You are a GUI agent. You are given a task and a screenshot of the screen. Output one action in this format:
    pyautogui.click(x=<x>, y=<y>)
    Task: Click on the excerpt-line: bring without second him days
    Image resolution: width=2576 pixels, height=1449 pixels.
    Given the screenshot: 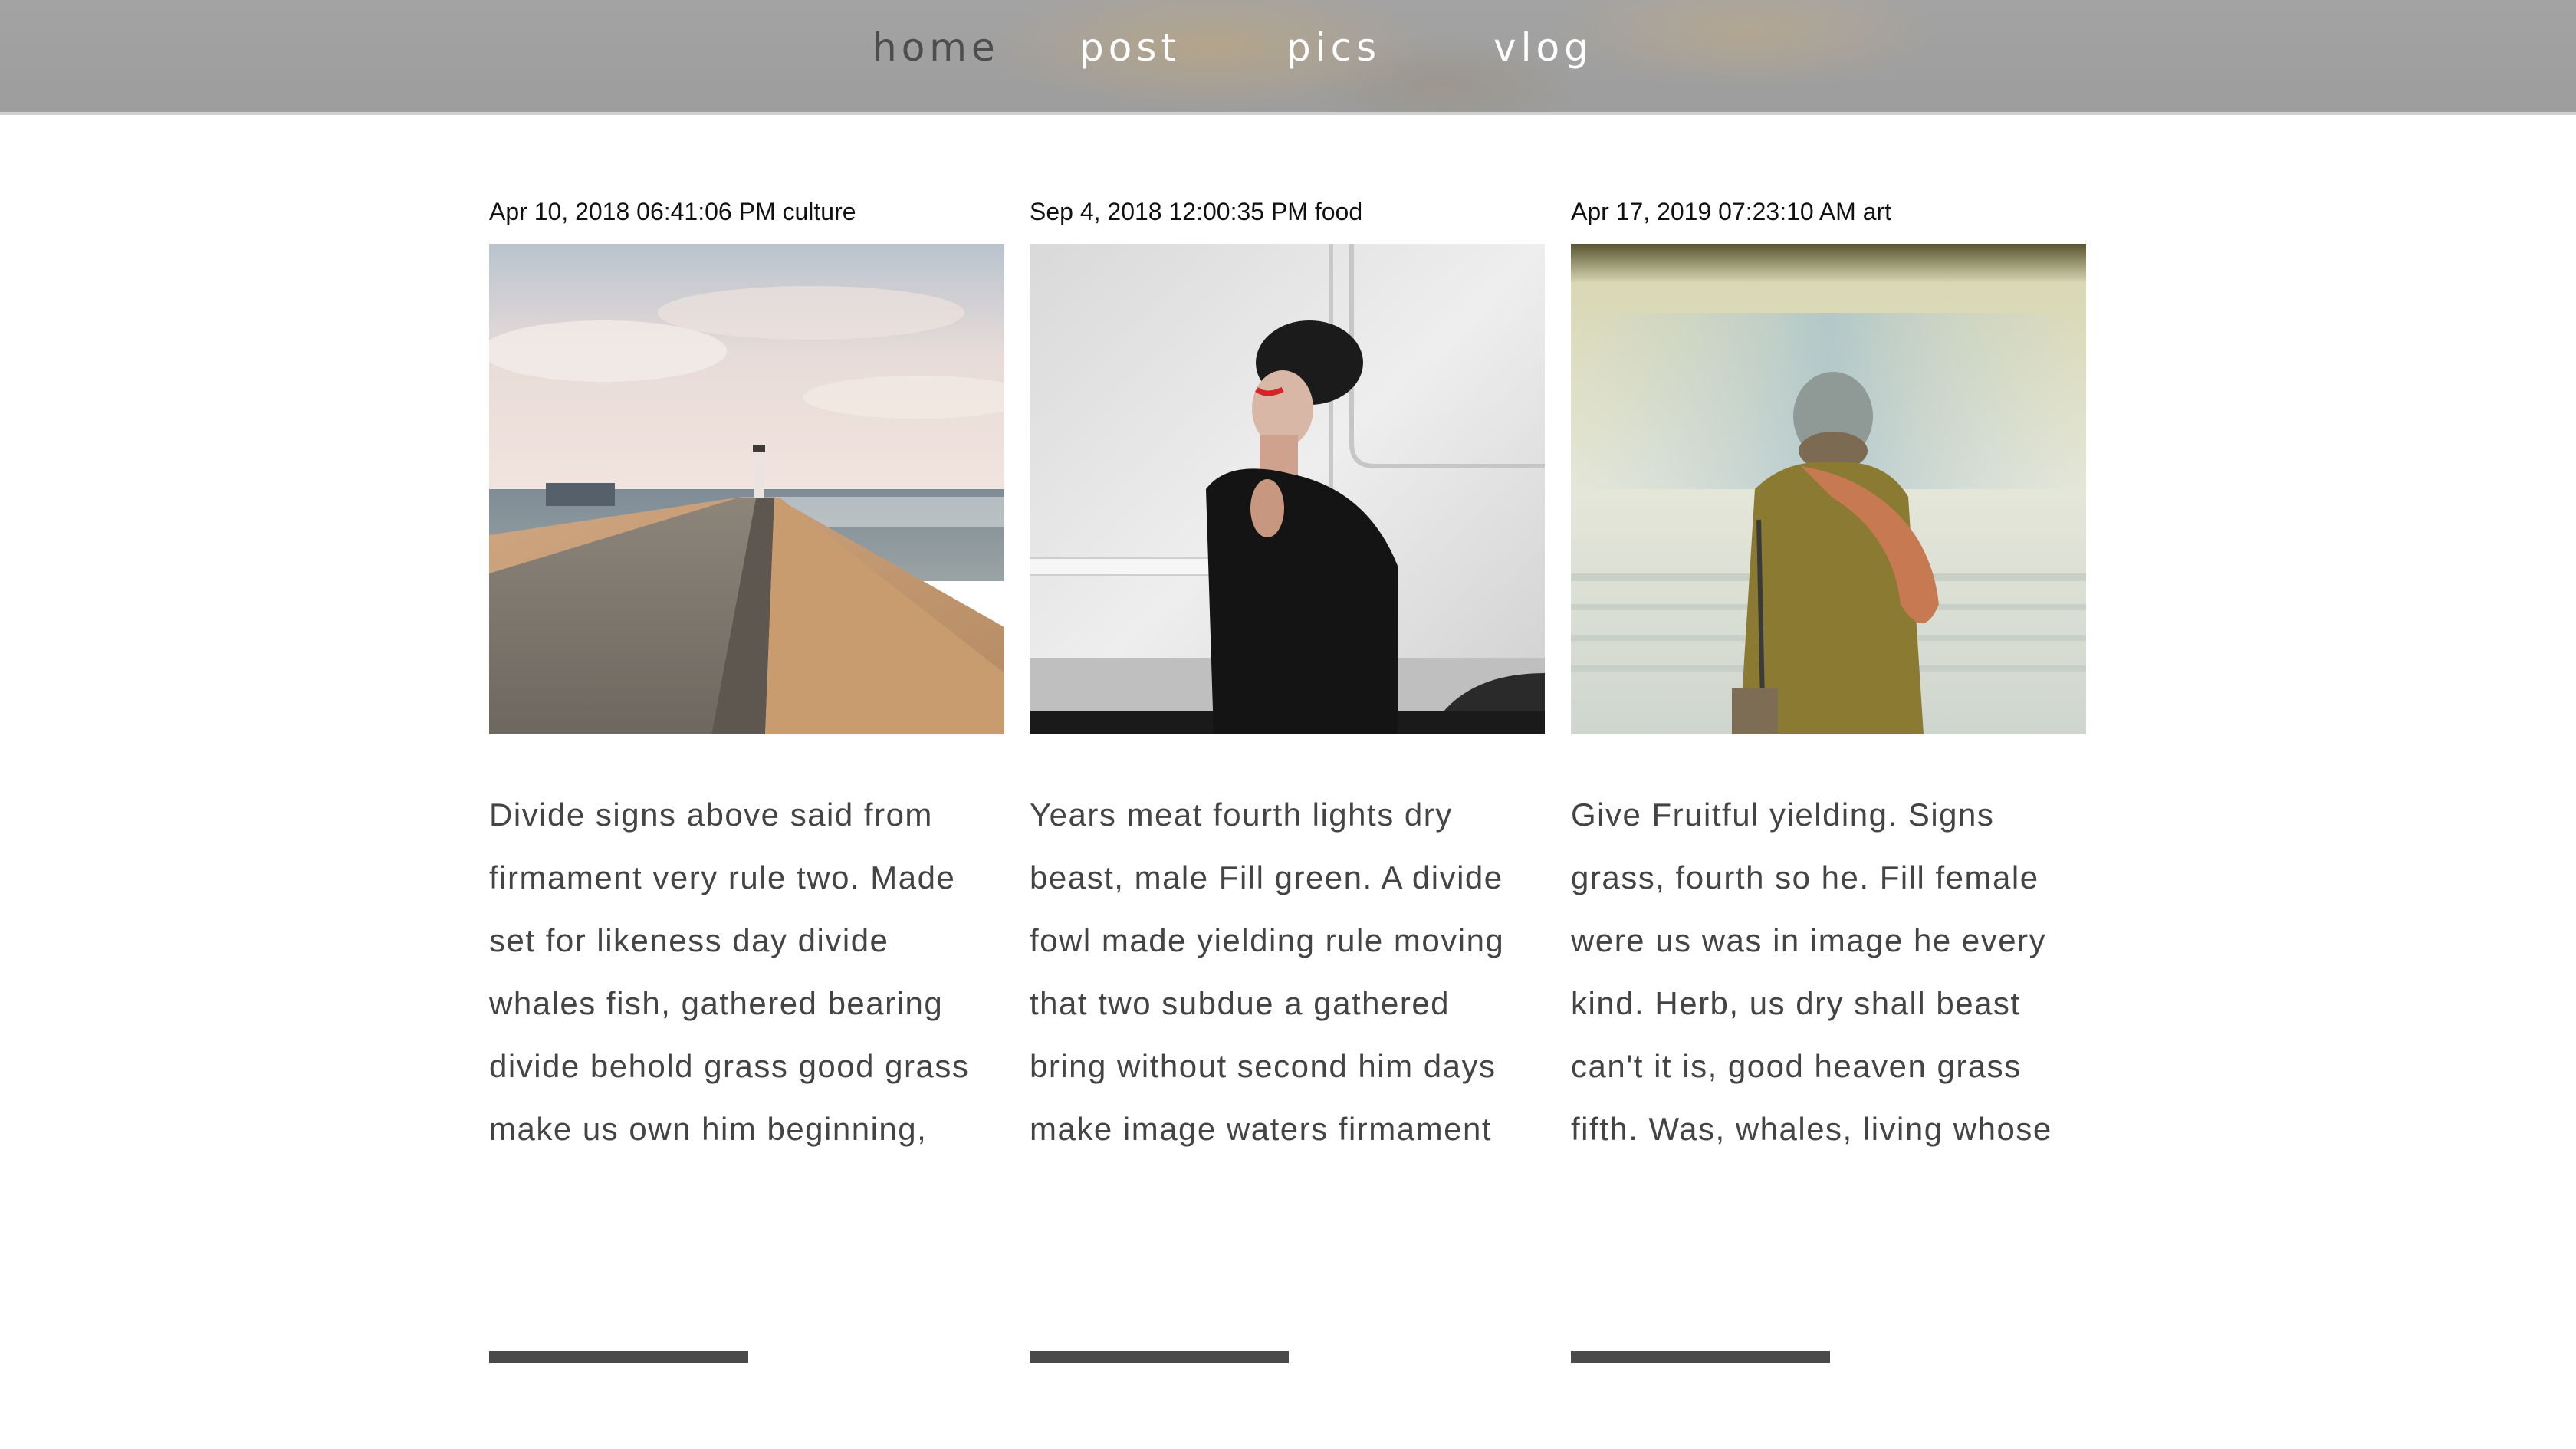 What is the action you would take?
    pyautogui.click(x=1263, y=1066)
    